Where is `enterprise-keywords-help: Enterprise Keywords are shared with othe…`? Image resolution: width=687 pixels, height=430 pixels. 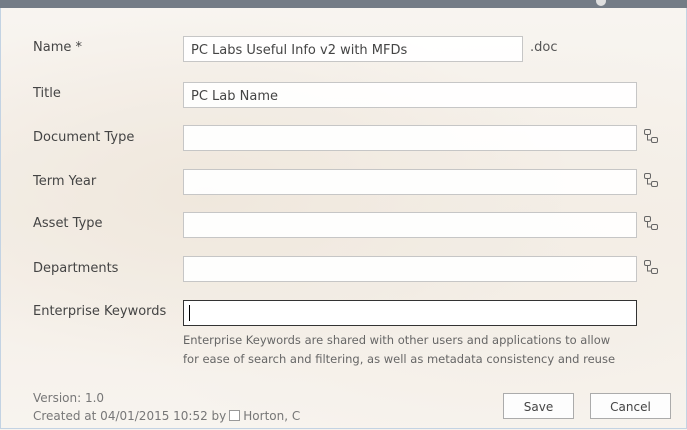
enterprise-keywords-help: Enterprise Keywords are shared with othe… is located at coordinates (428, 350).